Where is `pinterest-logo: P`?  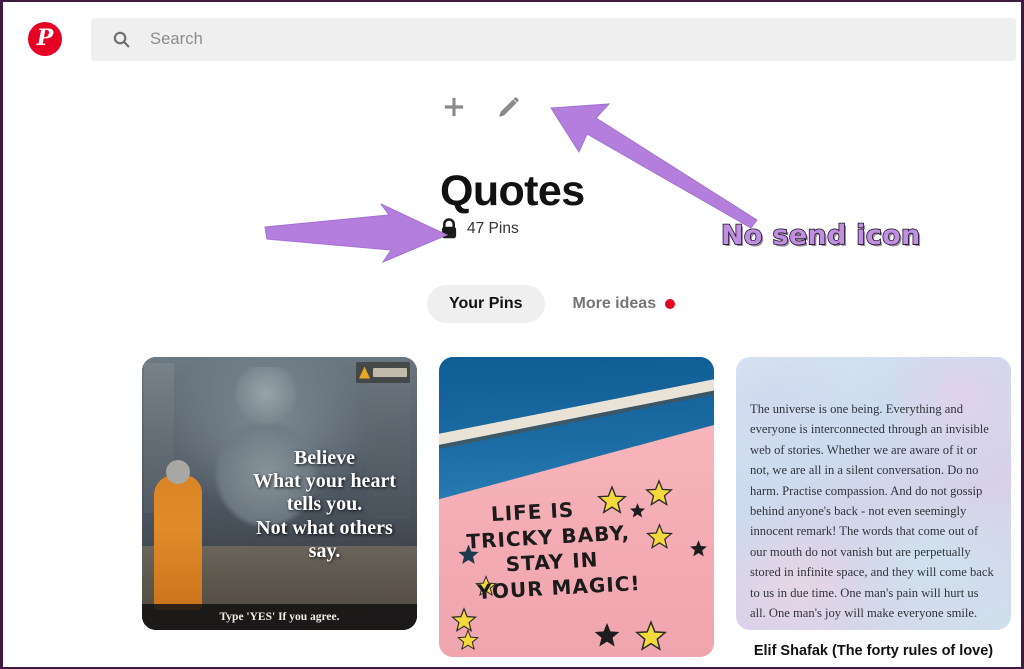 pinterest-logo: P is located at coordinates (45, 39).